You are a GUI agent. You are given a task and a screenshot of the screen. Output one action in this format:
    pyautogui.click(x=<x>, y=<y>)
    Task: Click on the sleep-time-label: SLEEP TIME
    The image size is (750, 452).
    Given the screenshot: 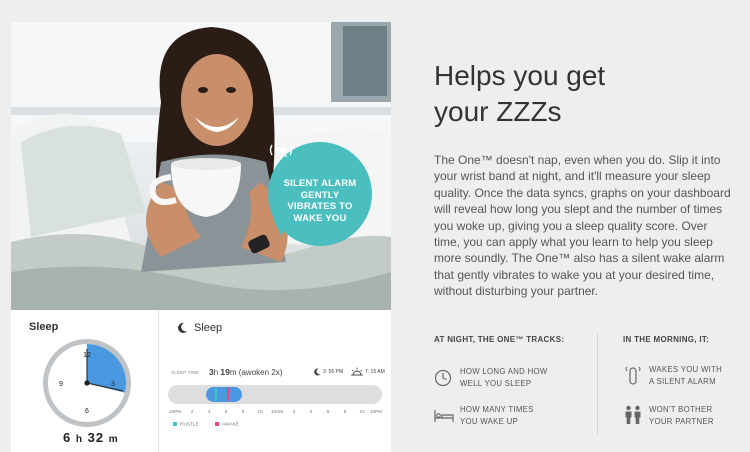 What is the action you would take?
    pyautogui.click(x=185, y=372)
    